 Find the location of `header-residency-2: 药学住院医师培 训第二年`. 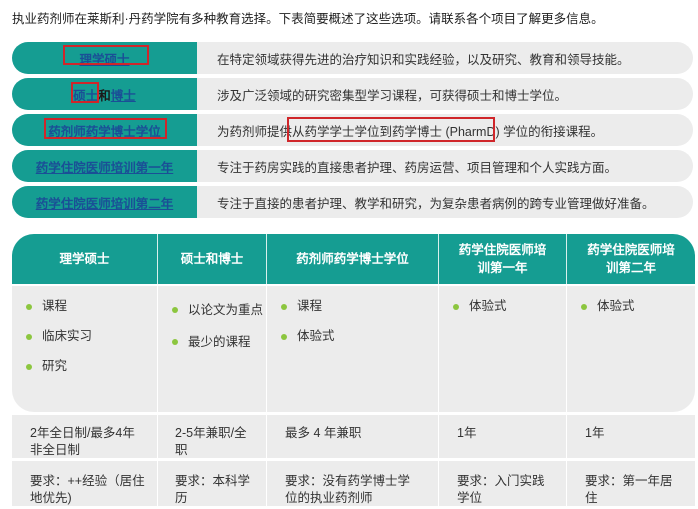

header-residency-2: 药学住院医师培 训第二年 is located at coordinates (630, 259).